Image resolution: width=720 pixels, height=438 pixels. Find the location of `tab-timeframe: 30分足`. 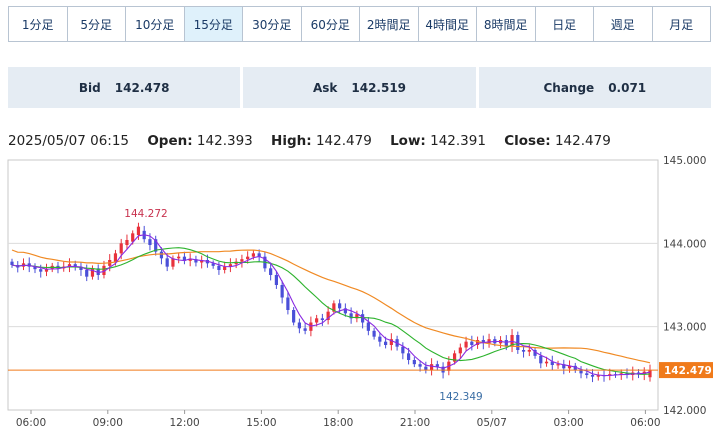

tab-timeframe: 30分足 is located at coordinates (272, 24).